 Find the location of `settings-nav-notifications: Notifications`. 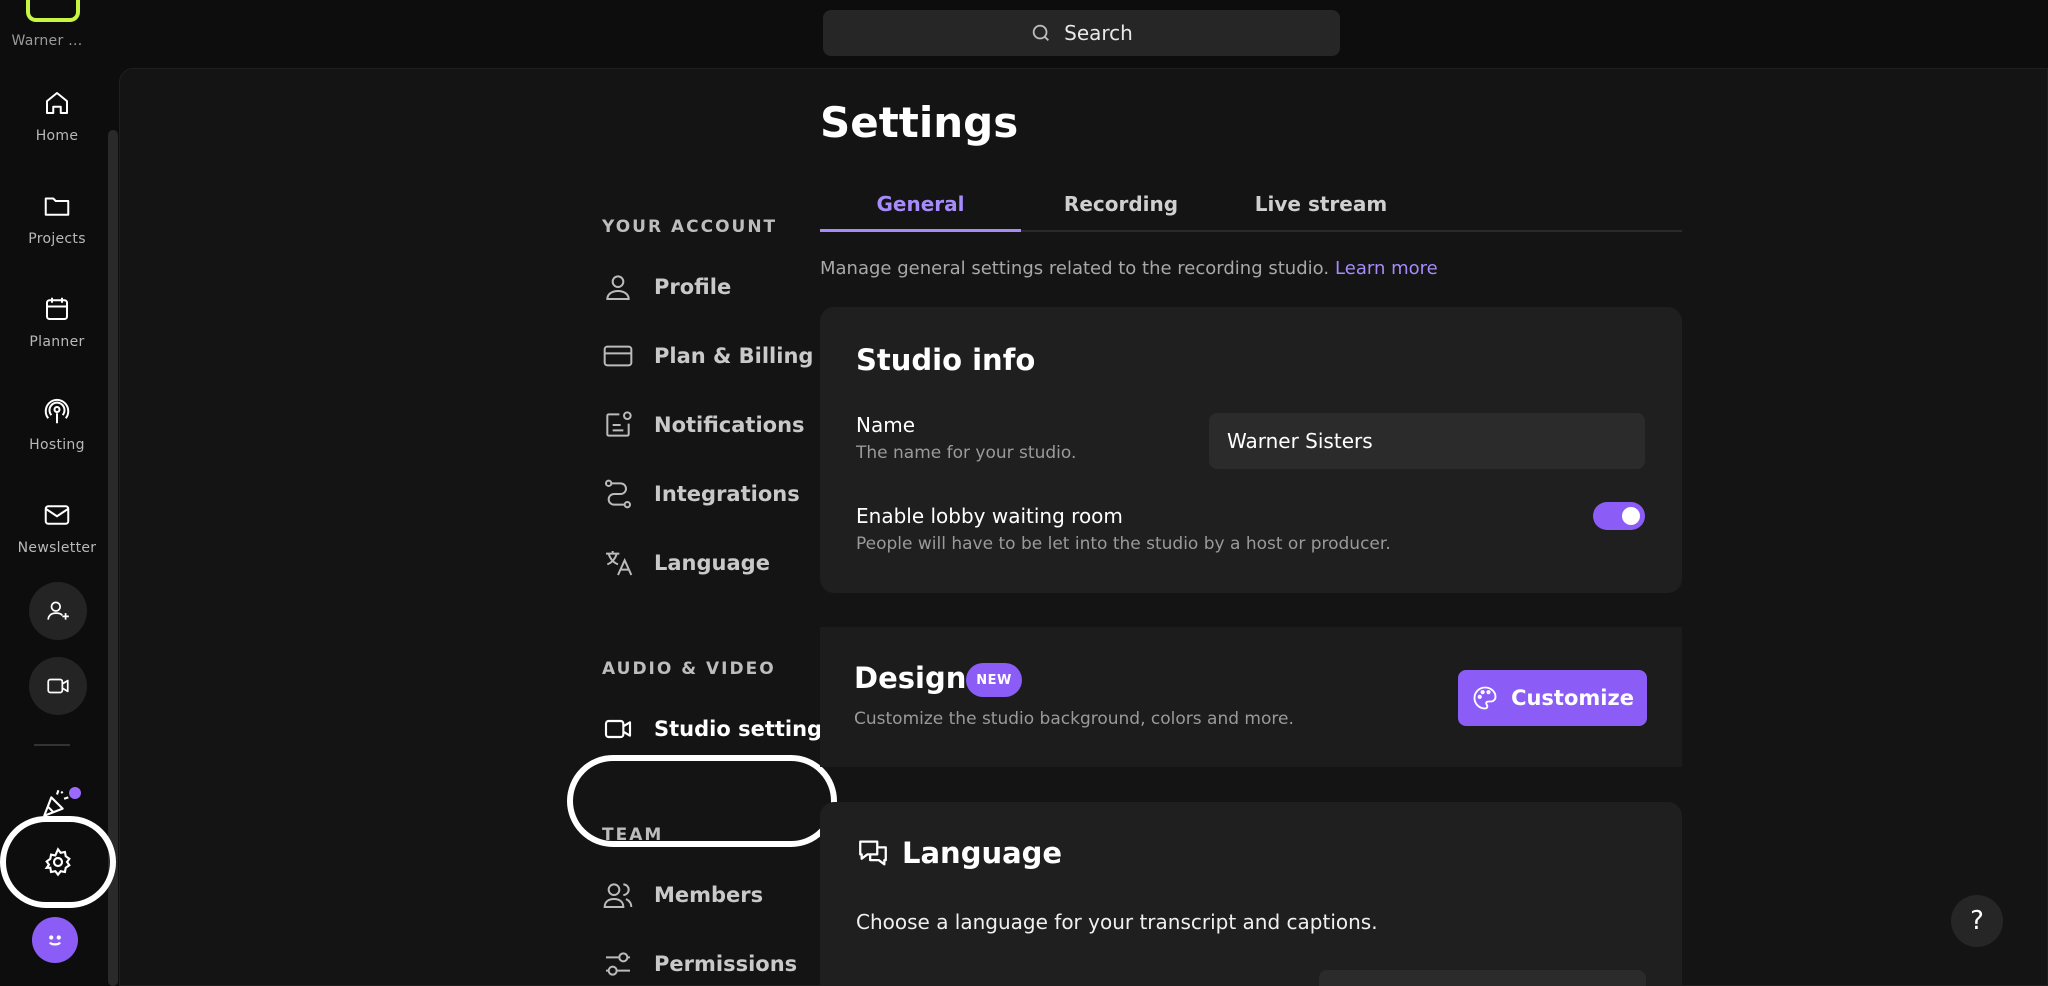

settings-nav-notifications: Notifications is located at coordinates (703, 425).